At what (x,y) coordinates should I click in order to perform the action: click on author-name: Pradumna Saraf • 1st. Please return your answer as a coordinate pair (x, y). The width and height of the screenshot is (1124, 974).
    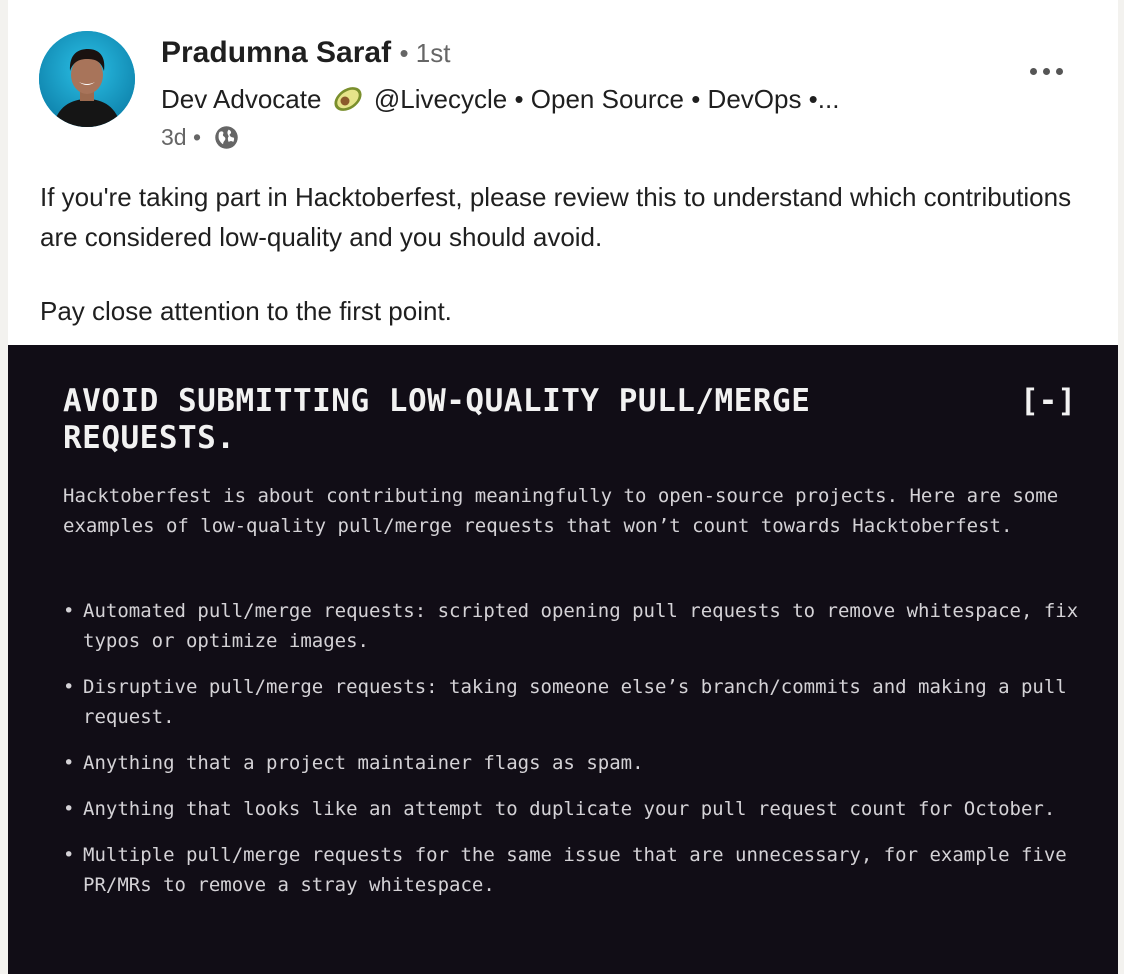
    Looking at the image, I should click on (305, 53).